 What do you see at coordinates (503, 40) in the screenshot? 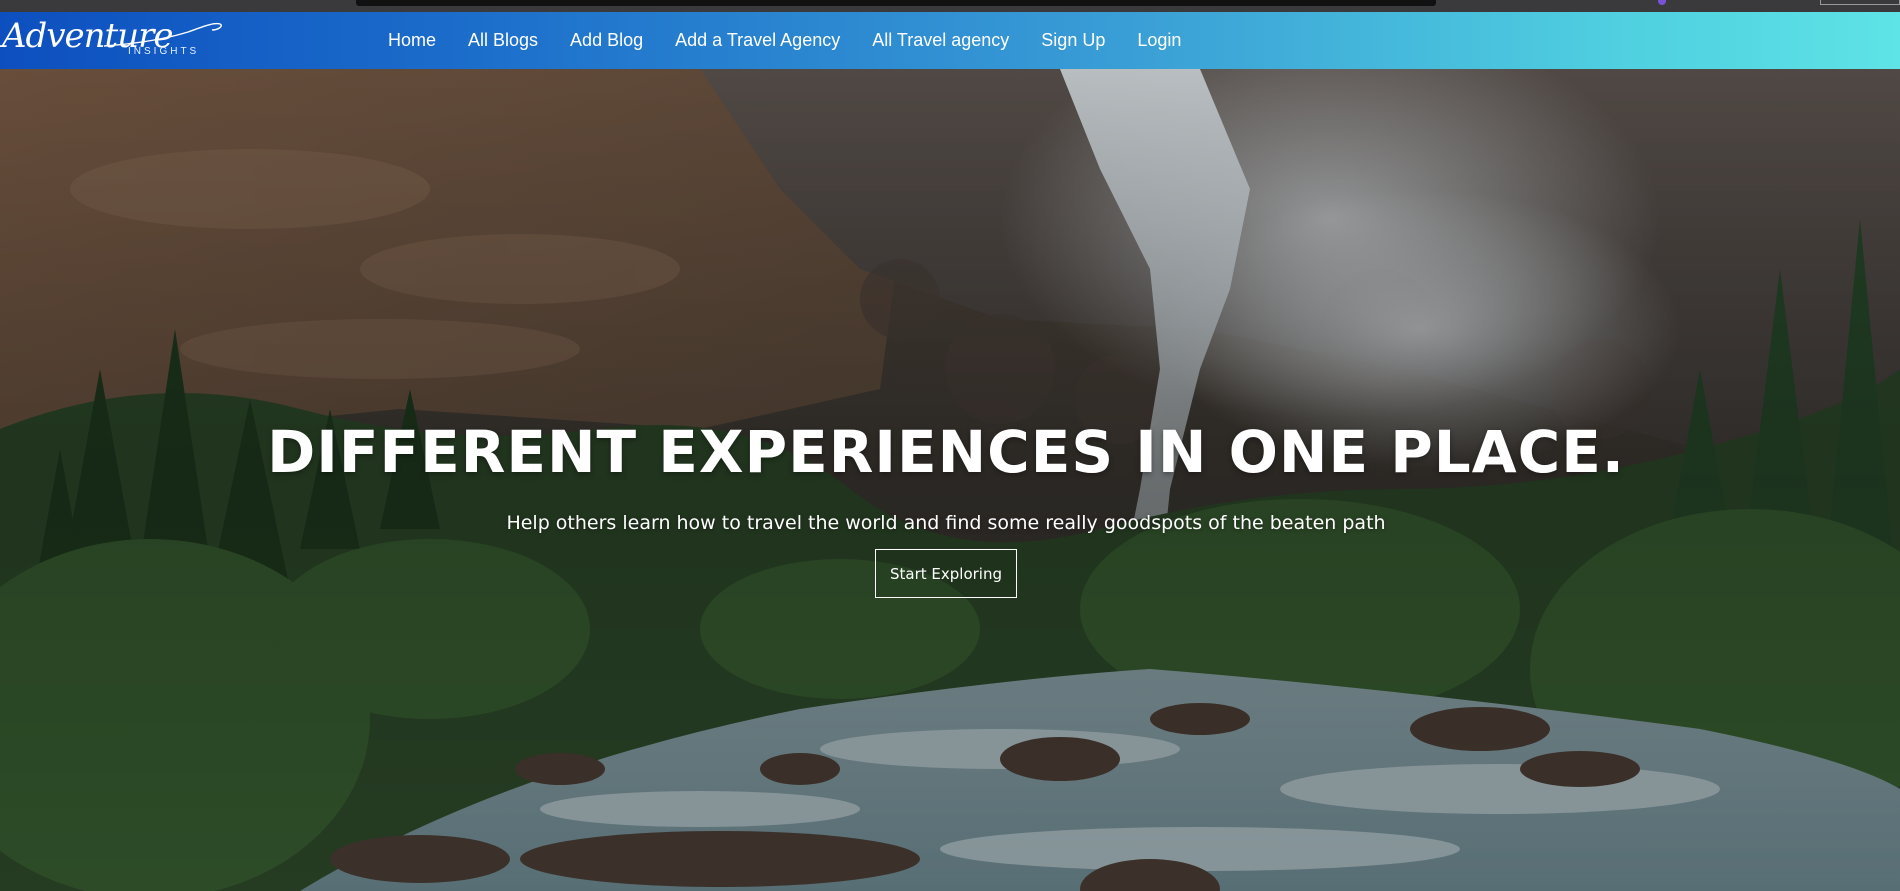
I see `nav-all-blogs: All Blogs` at bounding box center [503, 40].